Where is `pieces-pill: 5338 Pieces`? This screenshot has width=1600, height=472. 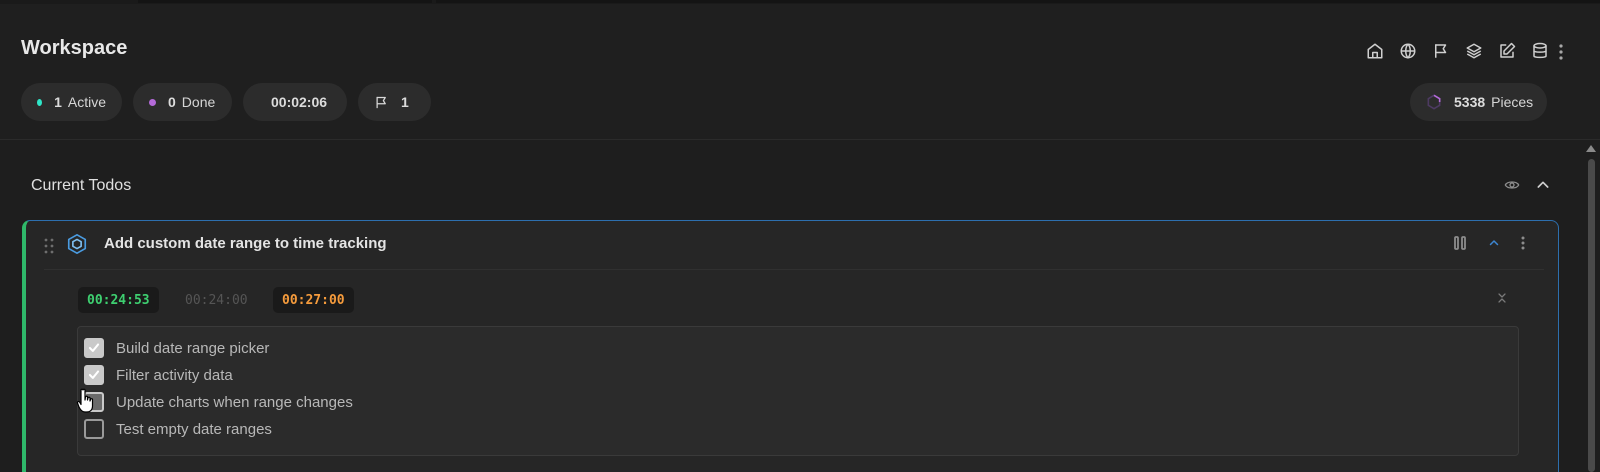
pieces-pill: 5338 Pieces is located at coordinates (1478, 102).